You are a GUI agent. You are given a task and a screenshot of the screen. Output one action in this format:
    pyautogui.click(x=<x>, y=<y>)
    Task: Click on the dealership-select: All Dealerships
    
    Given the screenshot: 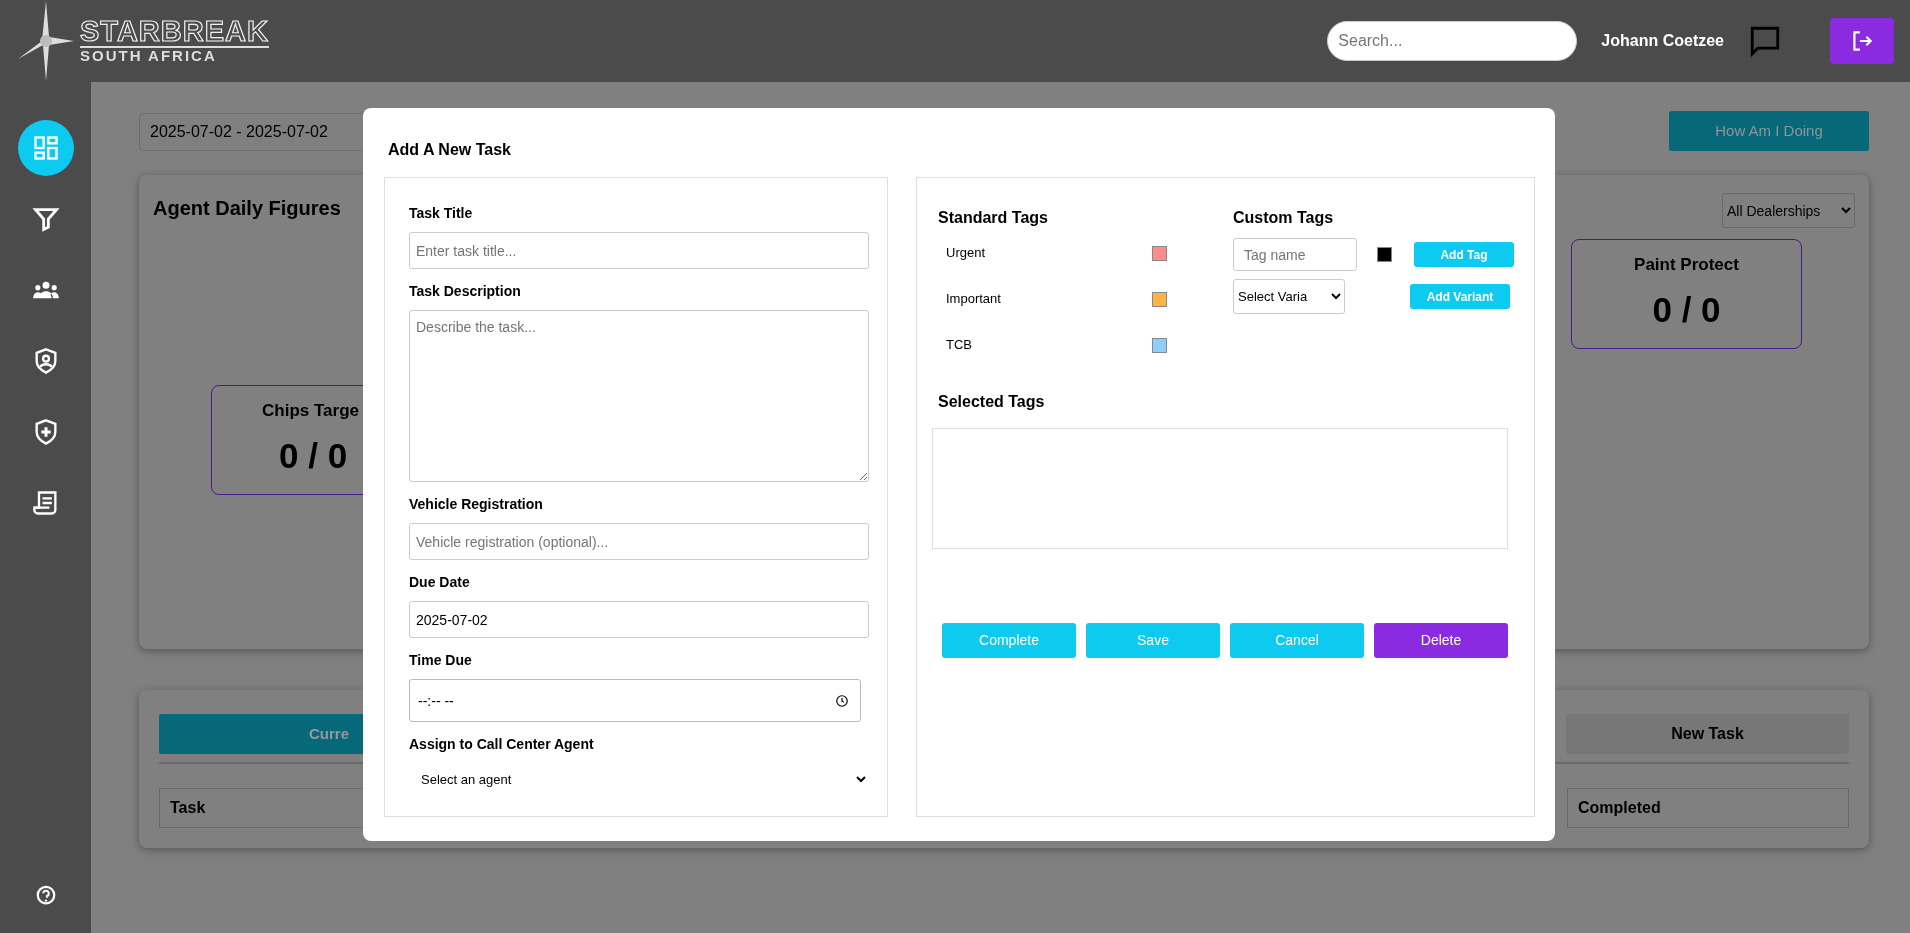 What is the action you would take?
    pyautogui.click(x=1788, y=210)
    